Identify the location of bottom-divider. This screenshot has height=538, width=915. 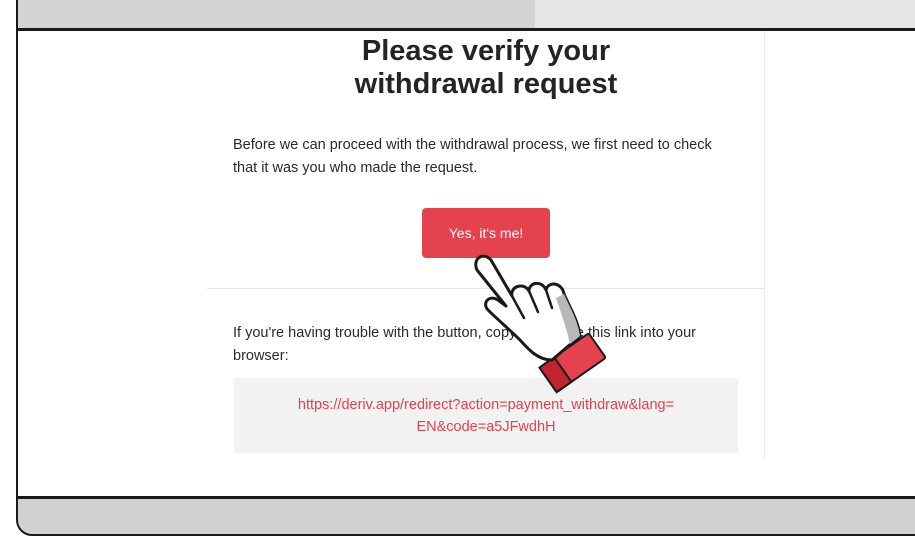
(466, 497).